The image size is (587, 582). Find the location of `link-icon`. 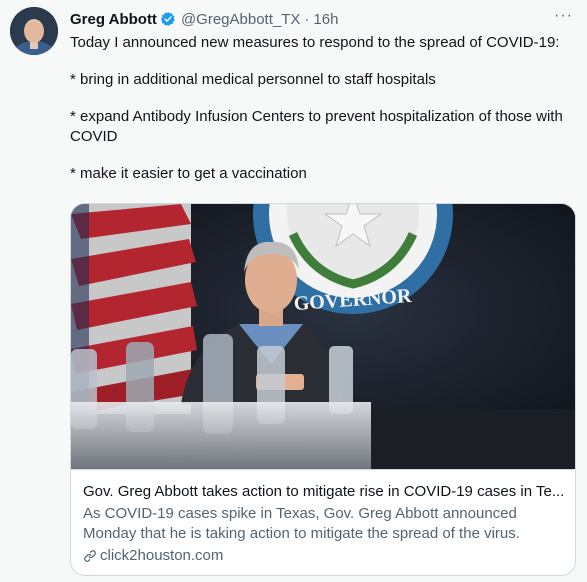

link-icon is located at coordinates (90, 556).